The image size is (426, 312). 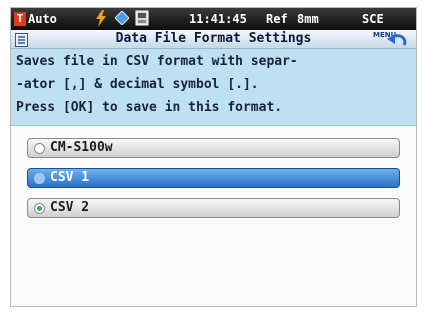 What do you see at coordinates (70, 177) in the screenshot?
I see `option-label: CSV 1` at bounding box center [70, 177].